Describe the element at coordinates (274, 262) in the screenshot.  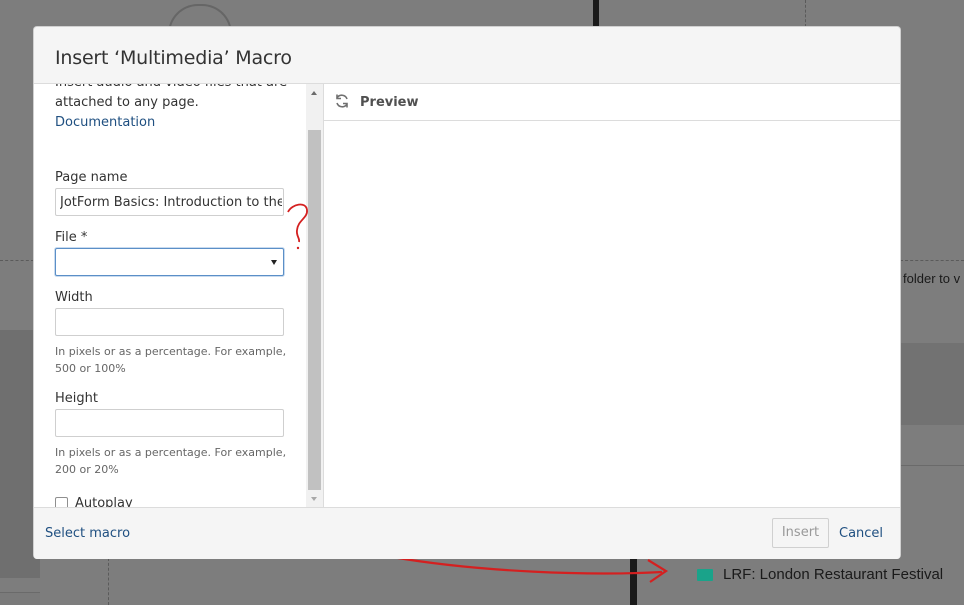
I see `chevron-down-icon` at that location.